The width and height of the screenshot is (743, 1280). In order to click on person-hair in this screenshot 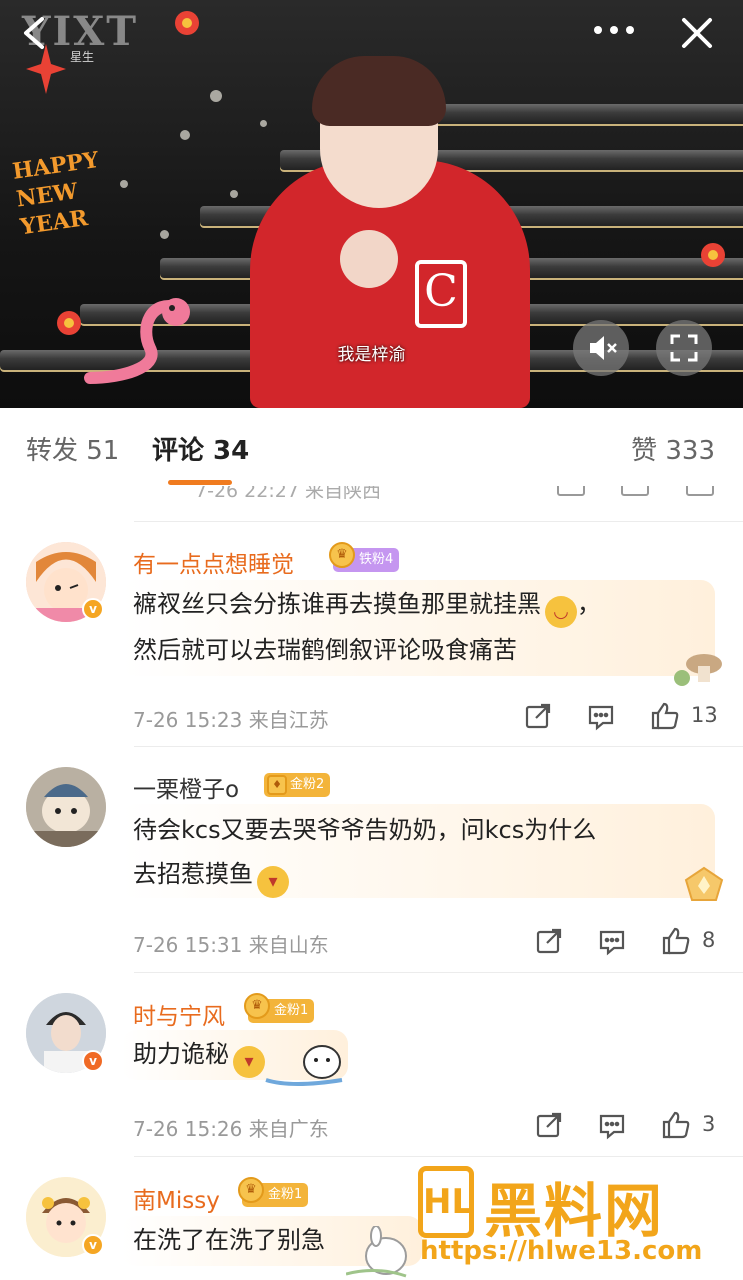, I will do `click(379, 91)`.